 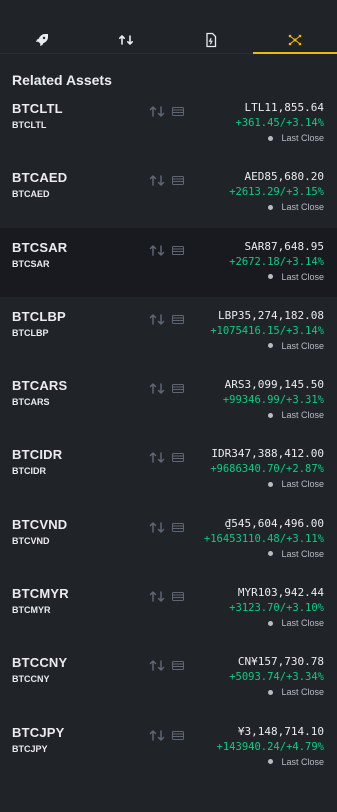 What do you see at coordinates (263, 538) in the screenshot?
I see `asset-change: +16453110.48/+3.11%` at bounding box center [263, 538].